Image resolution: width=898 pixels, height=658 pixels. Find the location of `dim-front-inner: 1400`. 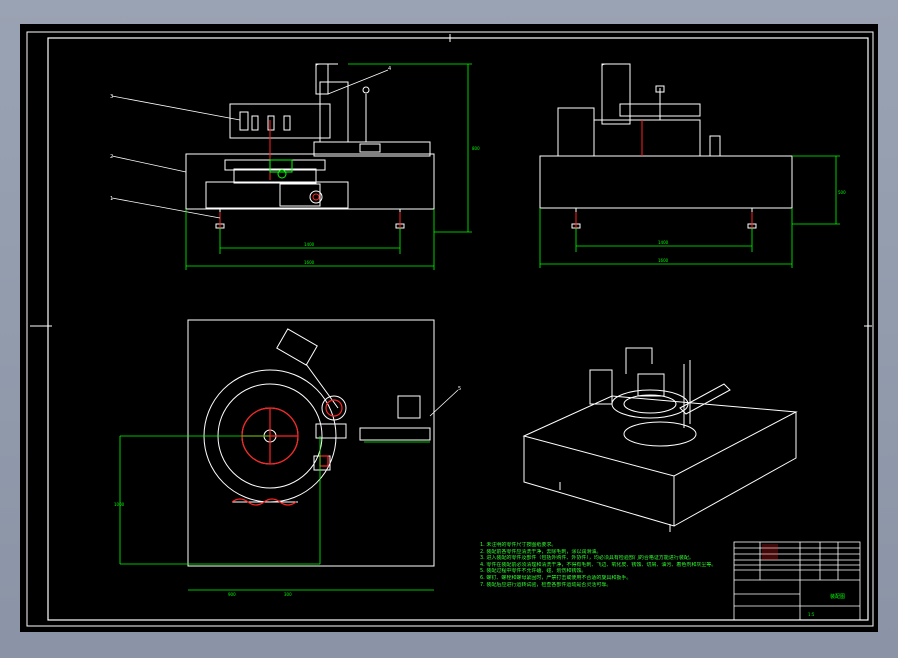

dim-front-inner: 1400 is located at coordinates (309, 244).